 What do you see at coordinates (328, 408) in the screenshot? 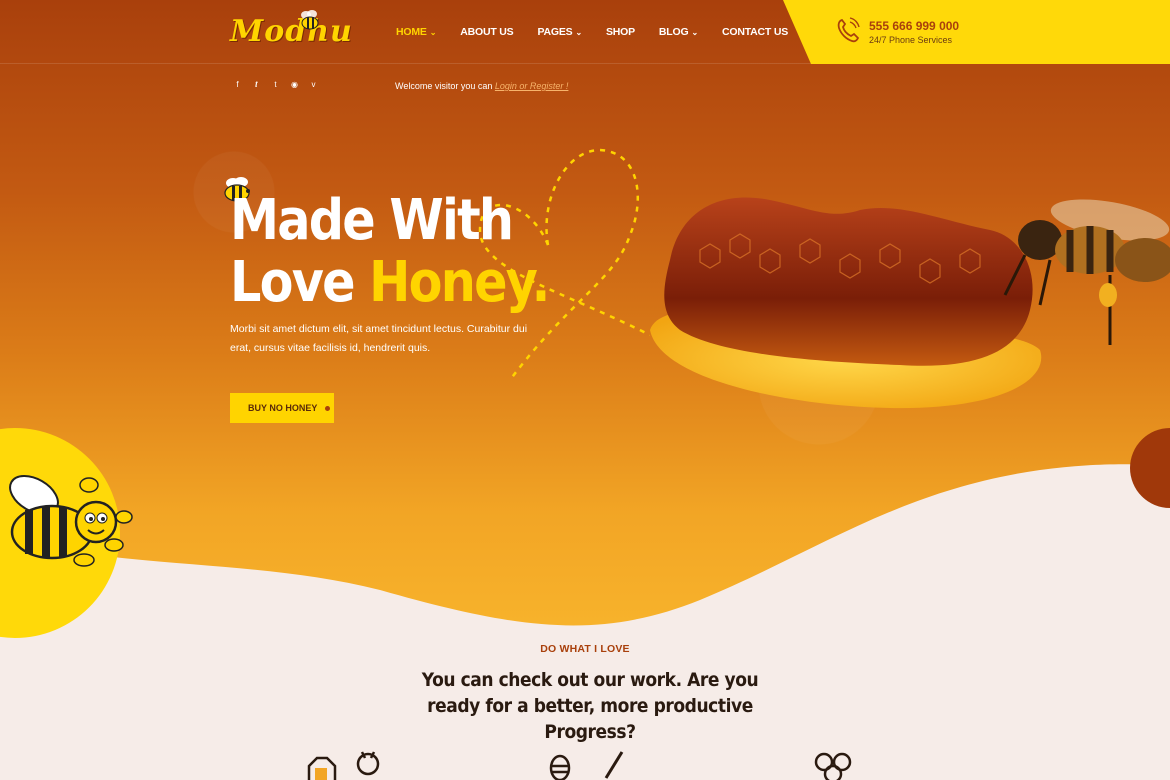
I see `dot-icon` at bounding box center [328, 408].